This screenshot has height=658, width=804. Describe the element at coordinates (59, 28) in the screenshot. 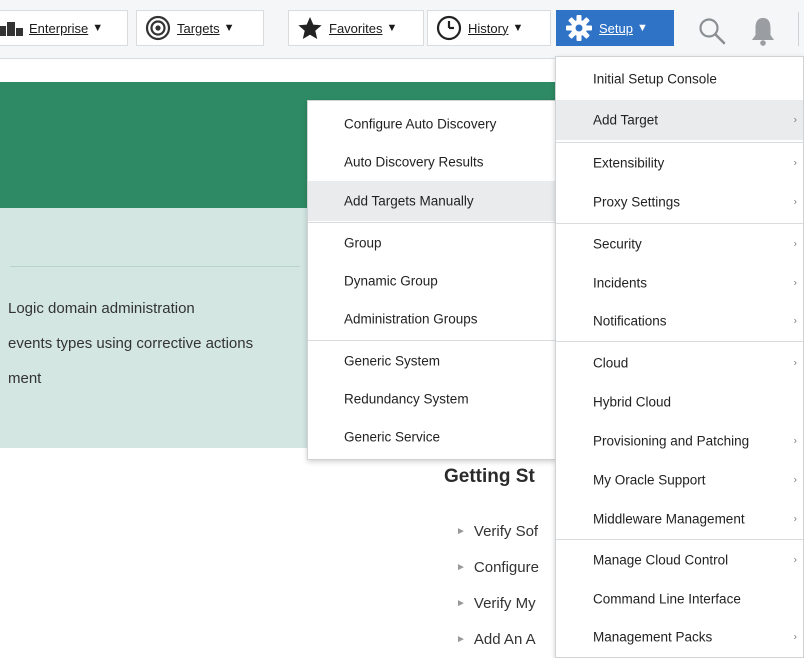

I see `enterprise-label: Enterprise` at that location.